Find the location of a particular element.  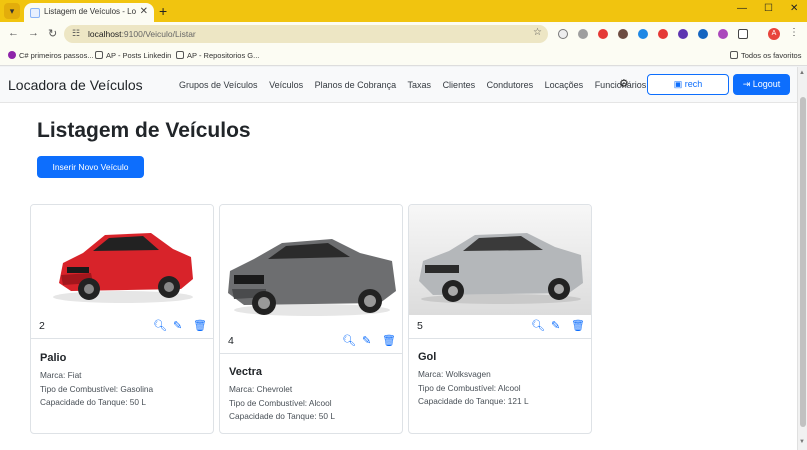

vehicle-id: 5 is located at coordinates (420, 326).